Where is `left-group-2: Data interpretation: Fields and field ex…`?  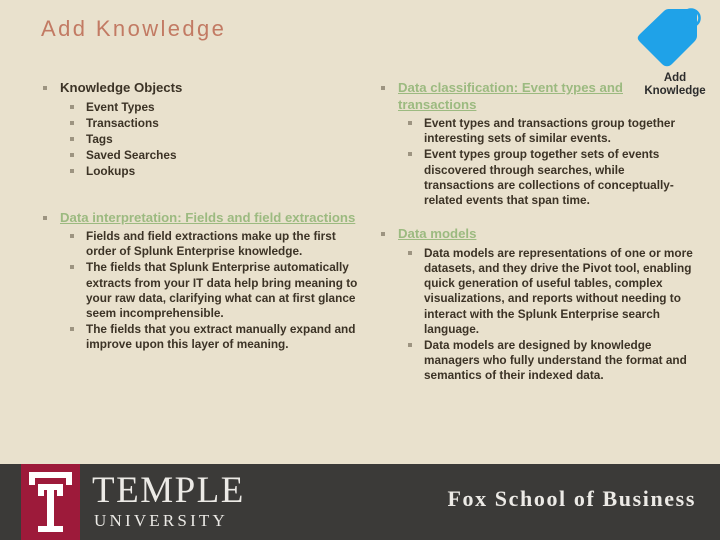
left-group-2: Data interpretation: Fields and field ex… is located at coordinates (203, 281).